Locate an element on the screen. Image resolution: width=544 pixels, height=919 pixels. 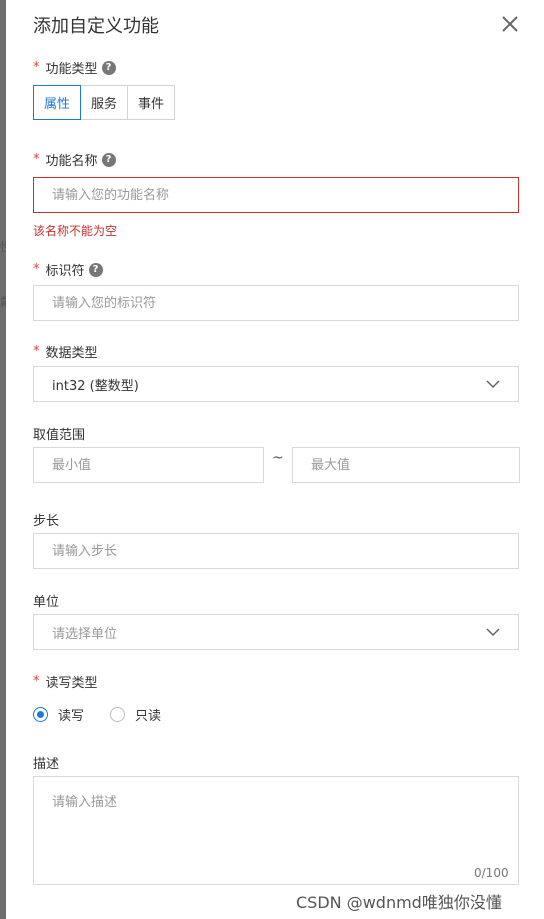
unit-label: 单位 is located at coordinates (46, 600).